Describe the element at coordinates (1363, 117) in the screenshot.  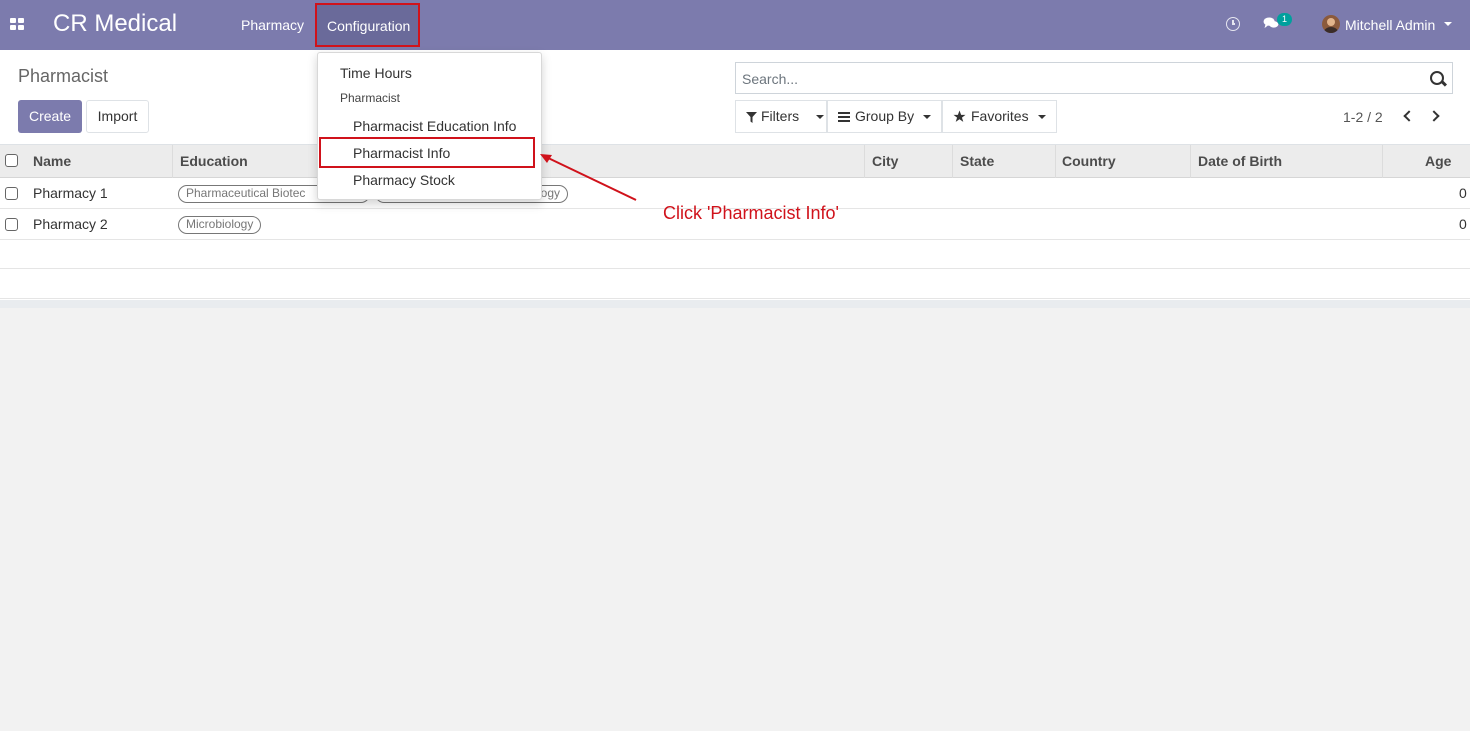
I see `pager-value: 1-2 / 2` at that location.